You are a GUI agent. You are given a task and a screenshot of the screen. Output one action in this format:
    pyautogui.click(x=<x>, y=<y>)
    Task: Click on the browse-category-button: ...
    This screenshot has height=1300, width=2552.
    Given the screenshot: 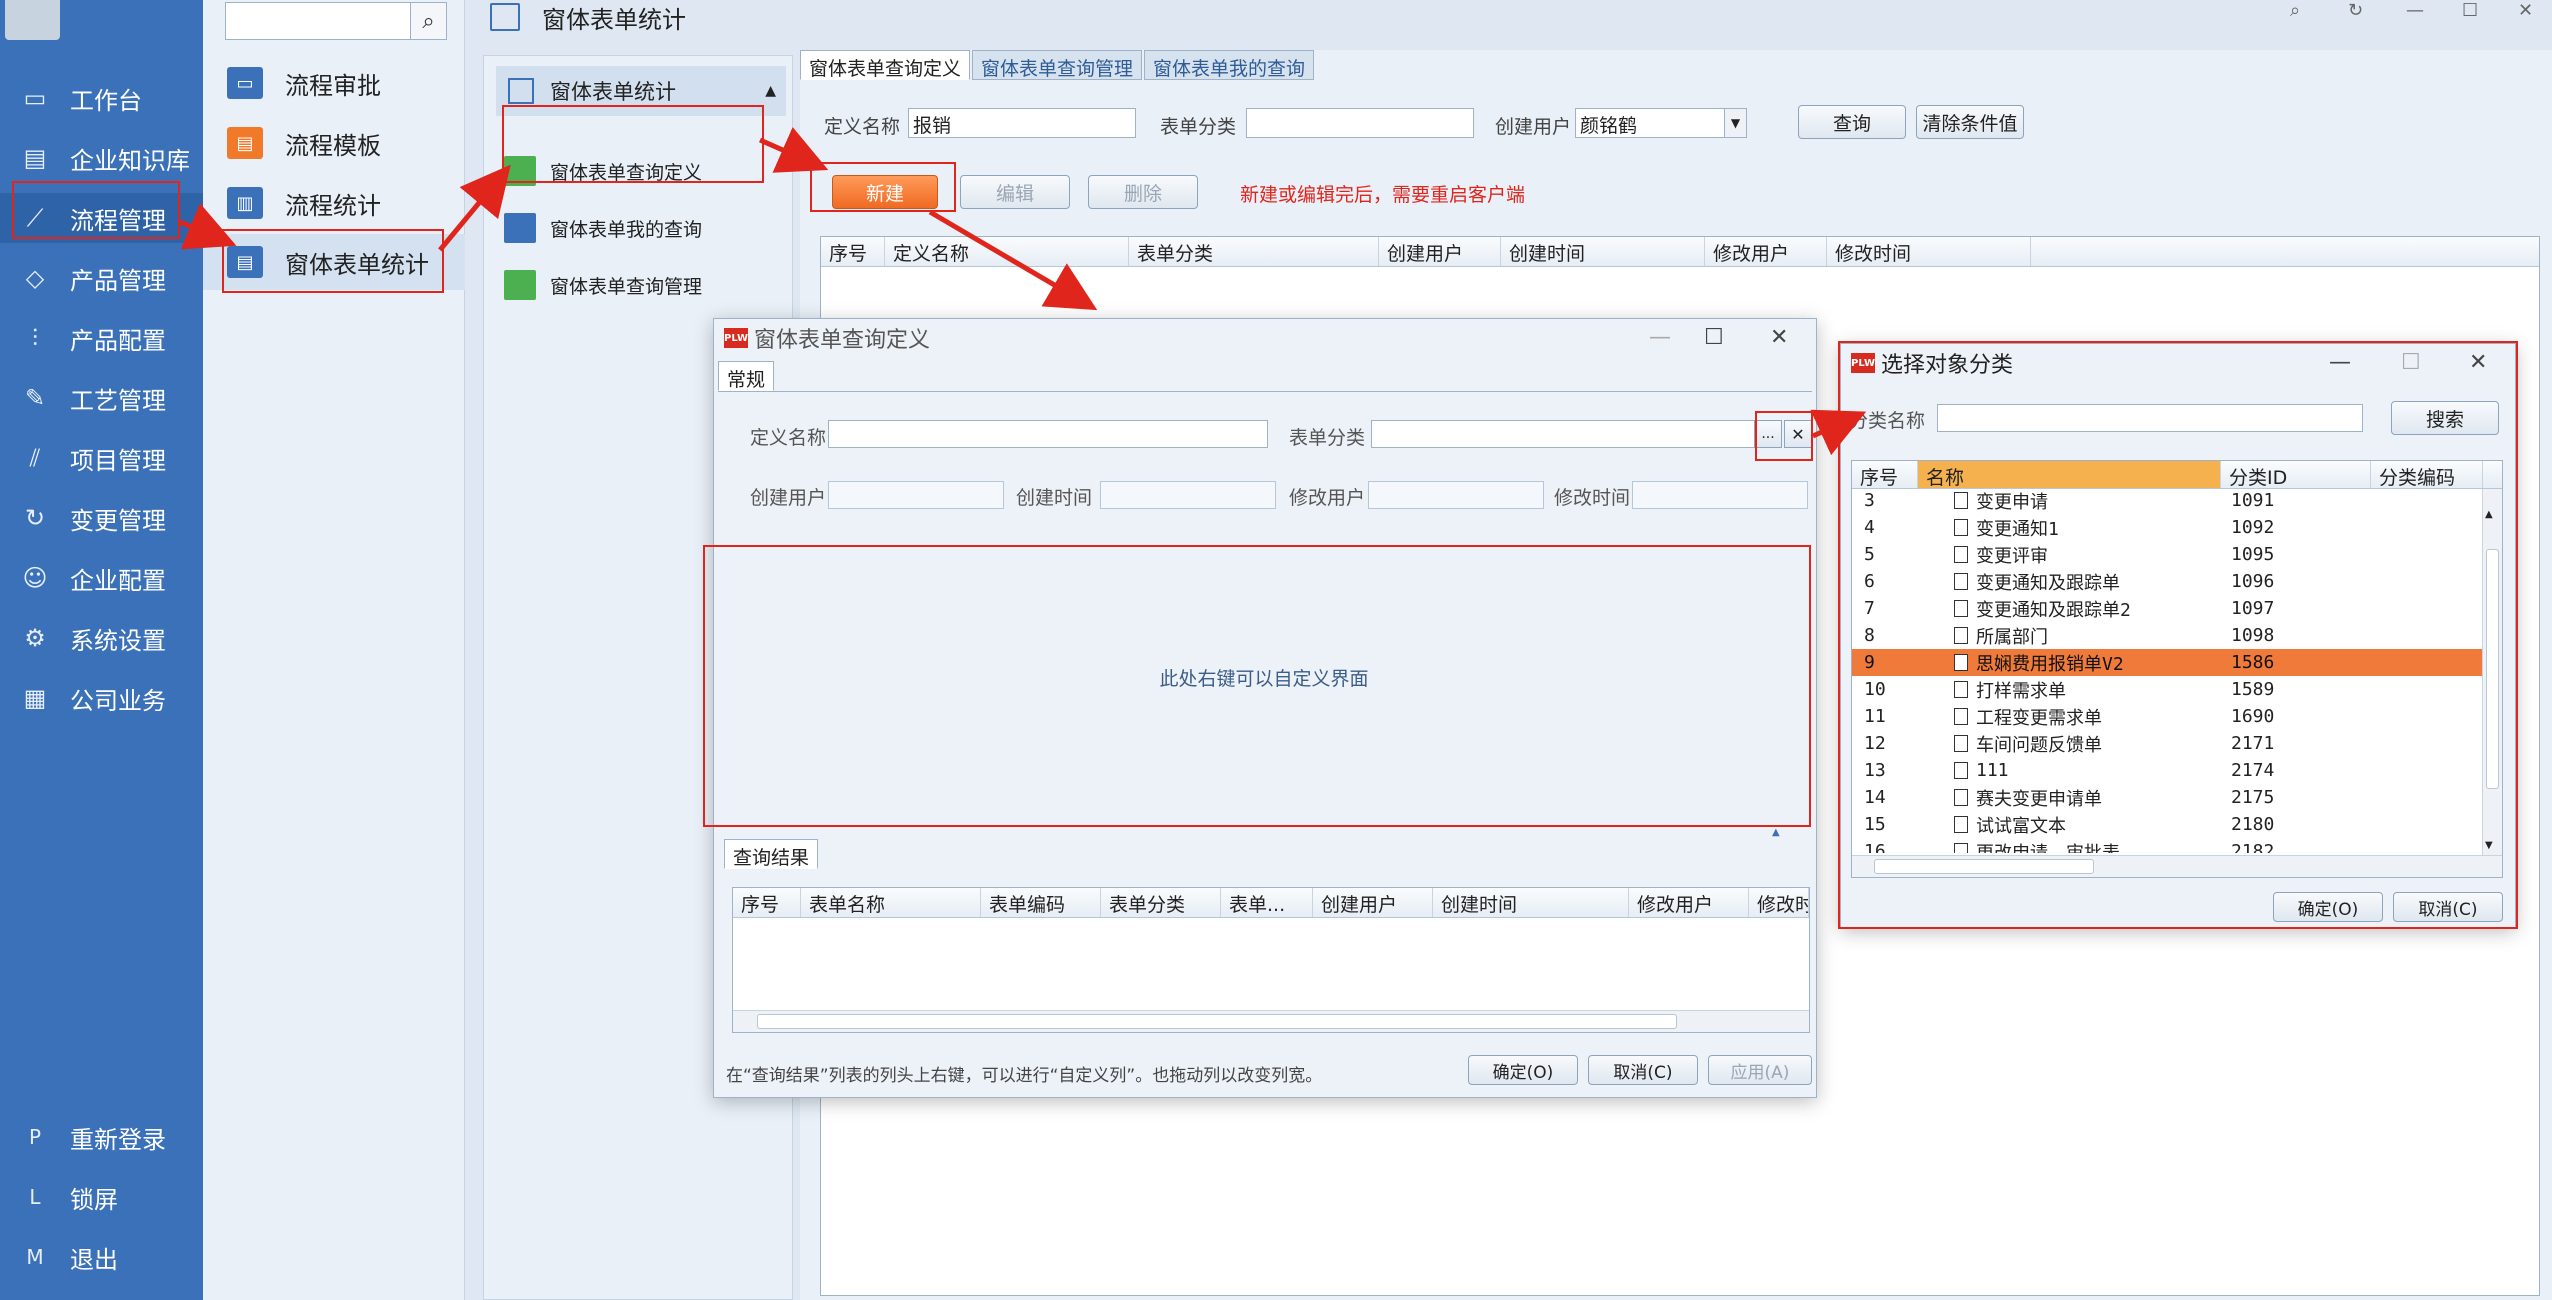 What is the action you would take?
    pyautogui.click(x=1768, y=434)
    